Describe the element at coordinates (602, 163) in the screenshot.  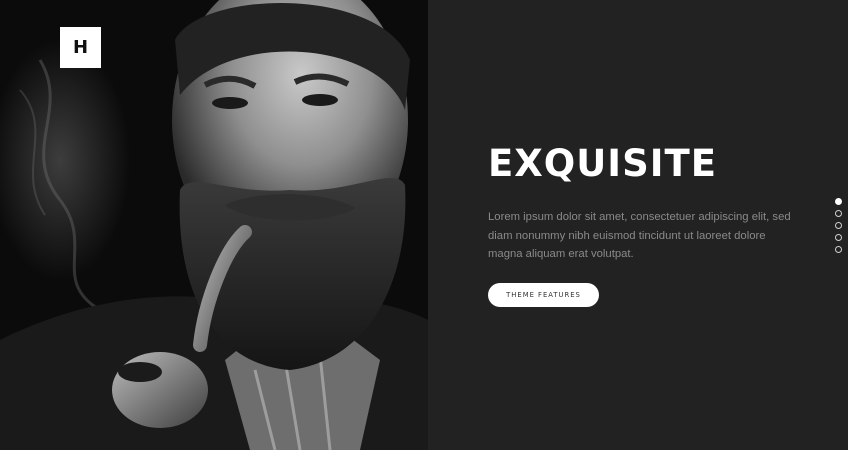
I see `slide-headline: EXQUISITE` at that location.